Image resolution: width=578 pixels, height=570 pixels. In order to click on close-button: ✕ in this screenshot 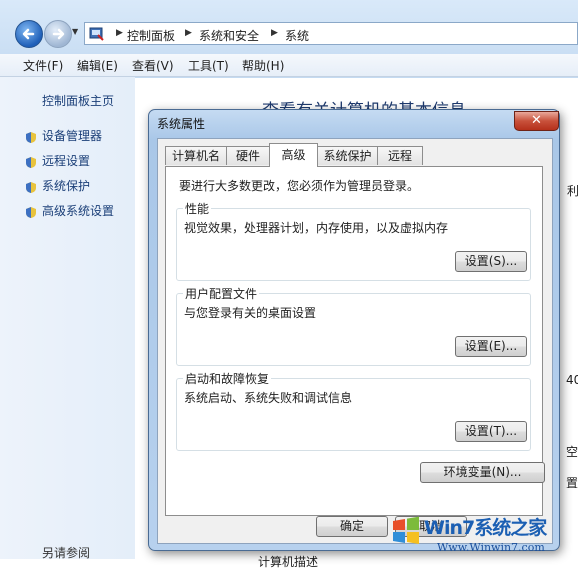, I will do `click(536, 121)`.